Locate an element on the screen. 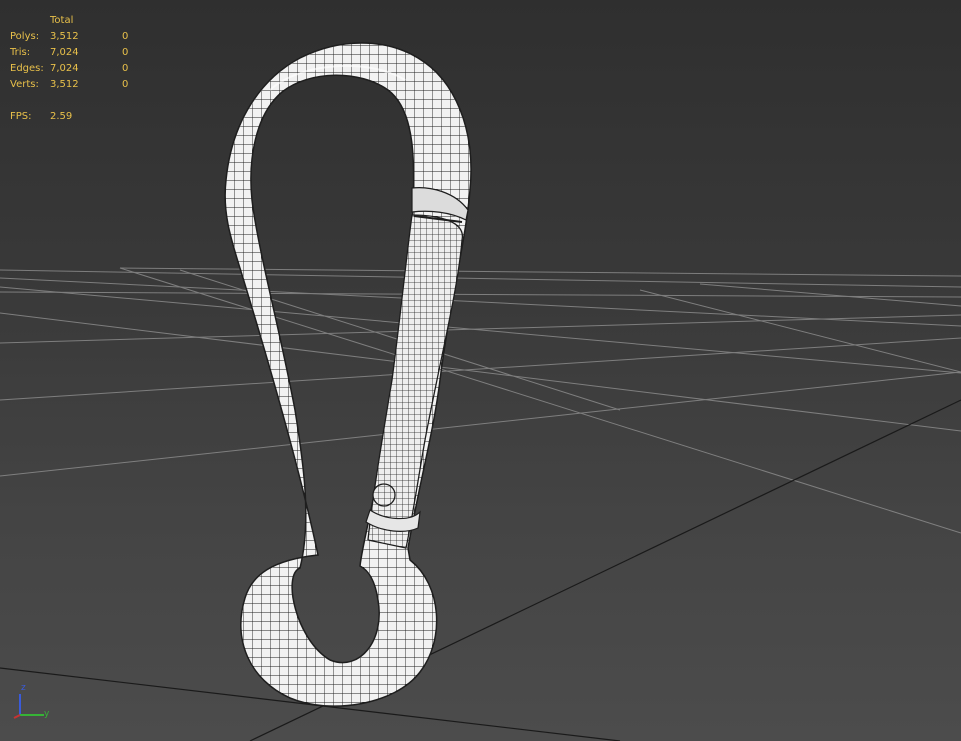  stats-row-edges: Edges: 7,024 0 is located at coordinates (76, 69).